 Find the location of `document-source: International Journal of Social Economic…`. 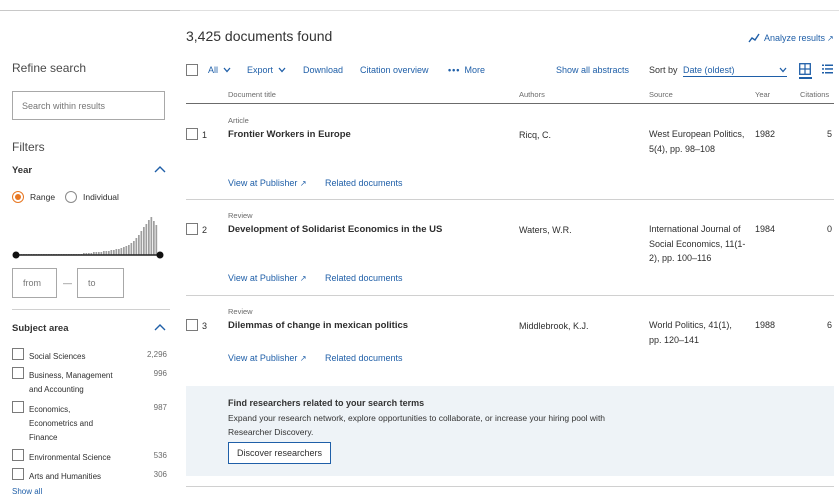

document-source: International Journal of Social Economic… is located at coordinates (701, 244).